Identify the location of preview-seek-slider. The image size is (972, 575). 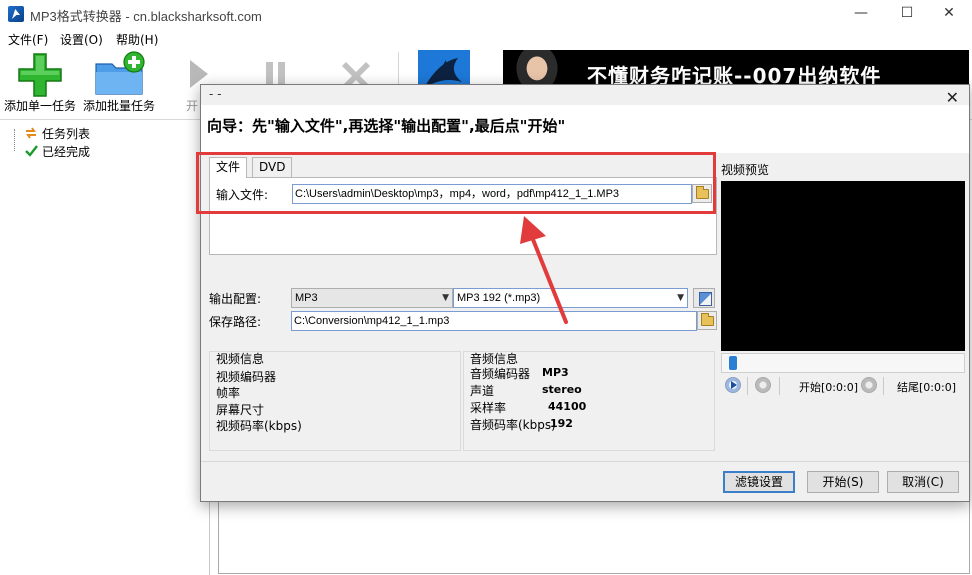
(843, 363).